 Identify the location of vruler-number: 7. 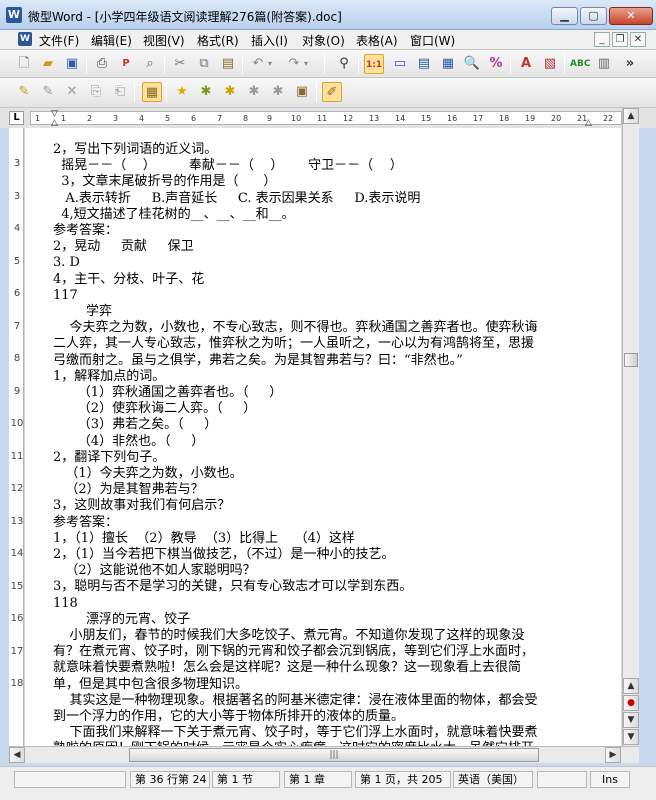
(17, 326).